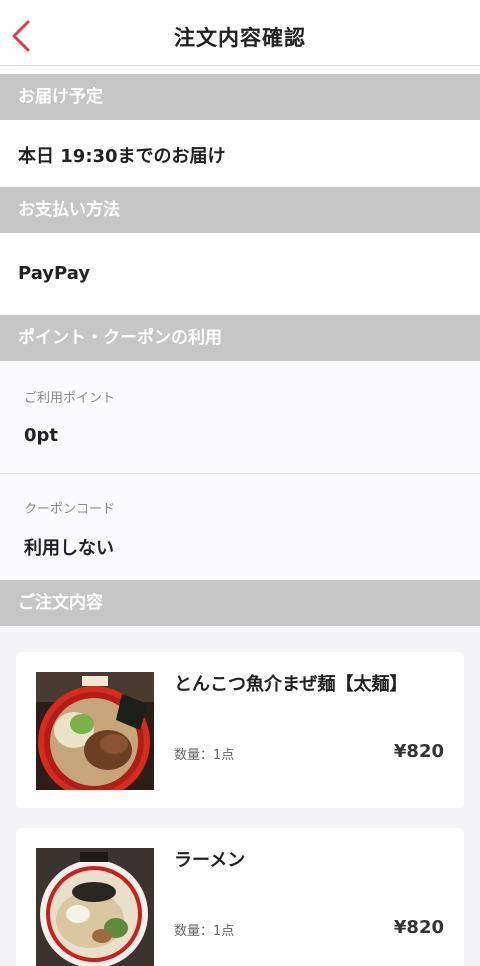  What do you see at coordinates (240, 338) in the screenshot?
I see `section-header-points: ポイント・クーポンの利用` at bounding box center [240, 338].